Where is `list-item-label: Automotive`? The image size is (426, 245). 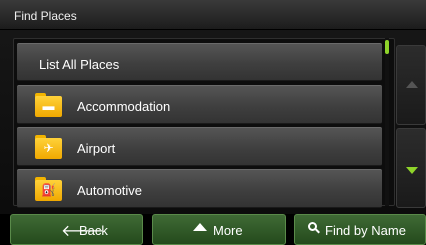 list-item-label: Automotive is located at coordinates (110, 190).